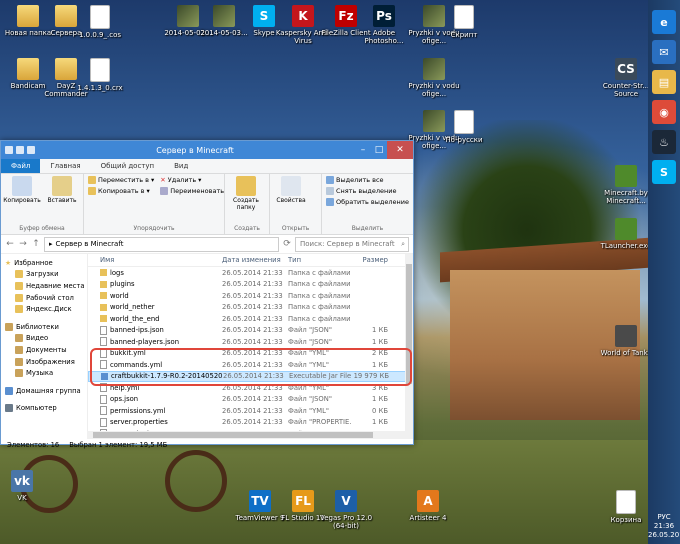 Image resolution: width=680 pixels, height=544 pixels. What do you see at coordinates (291, 190) in the screenshot?
I see `properties-button: Свойства` at bounding box center [291, 190].